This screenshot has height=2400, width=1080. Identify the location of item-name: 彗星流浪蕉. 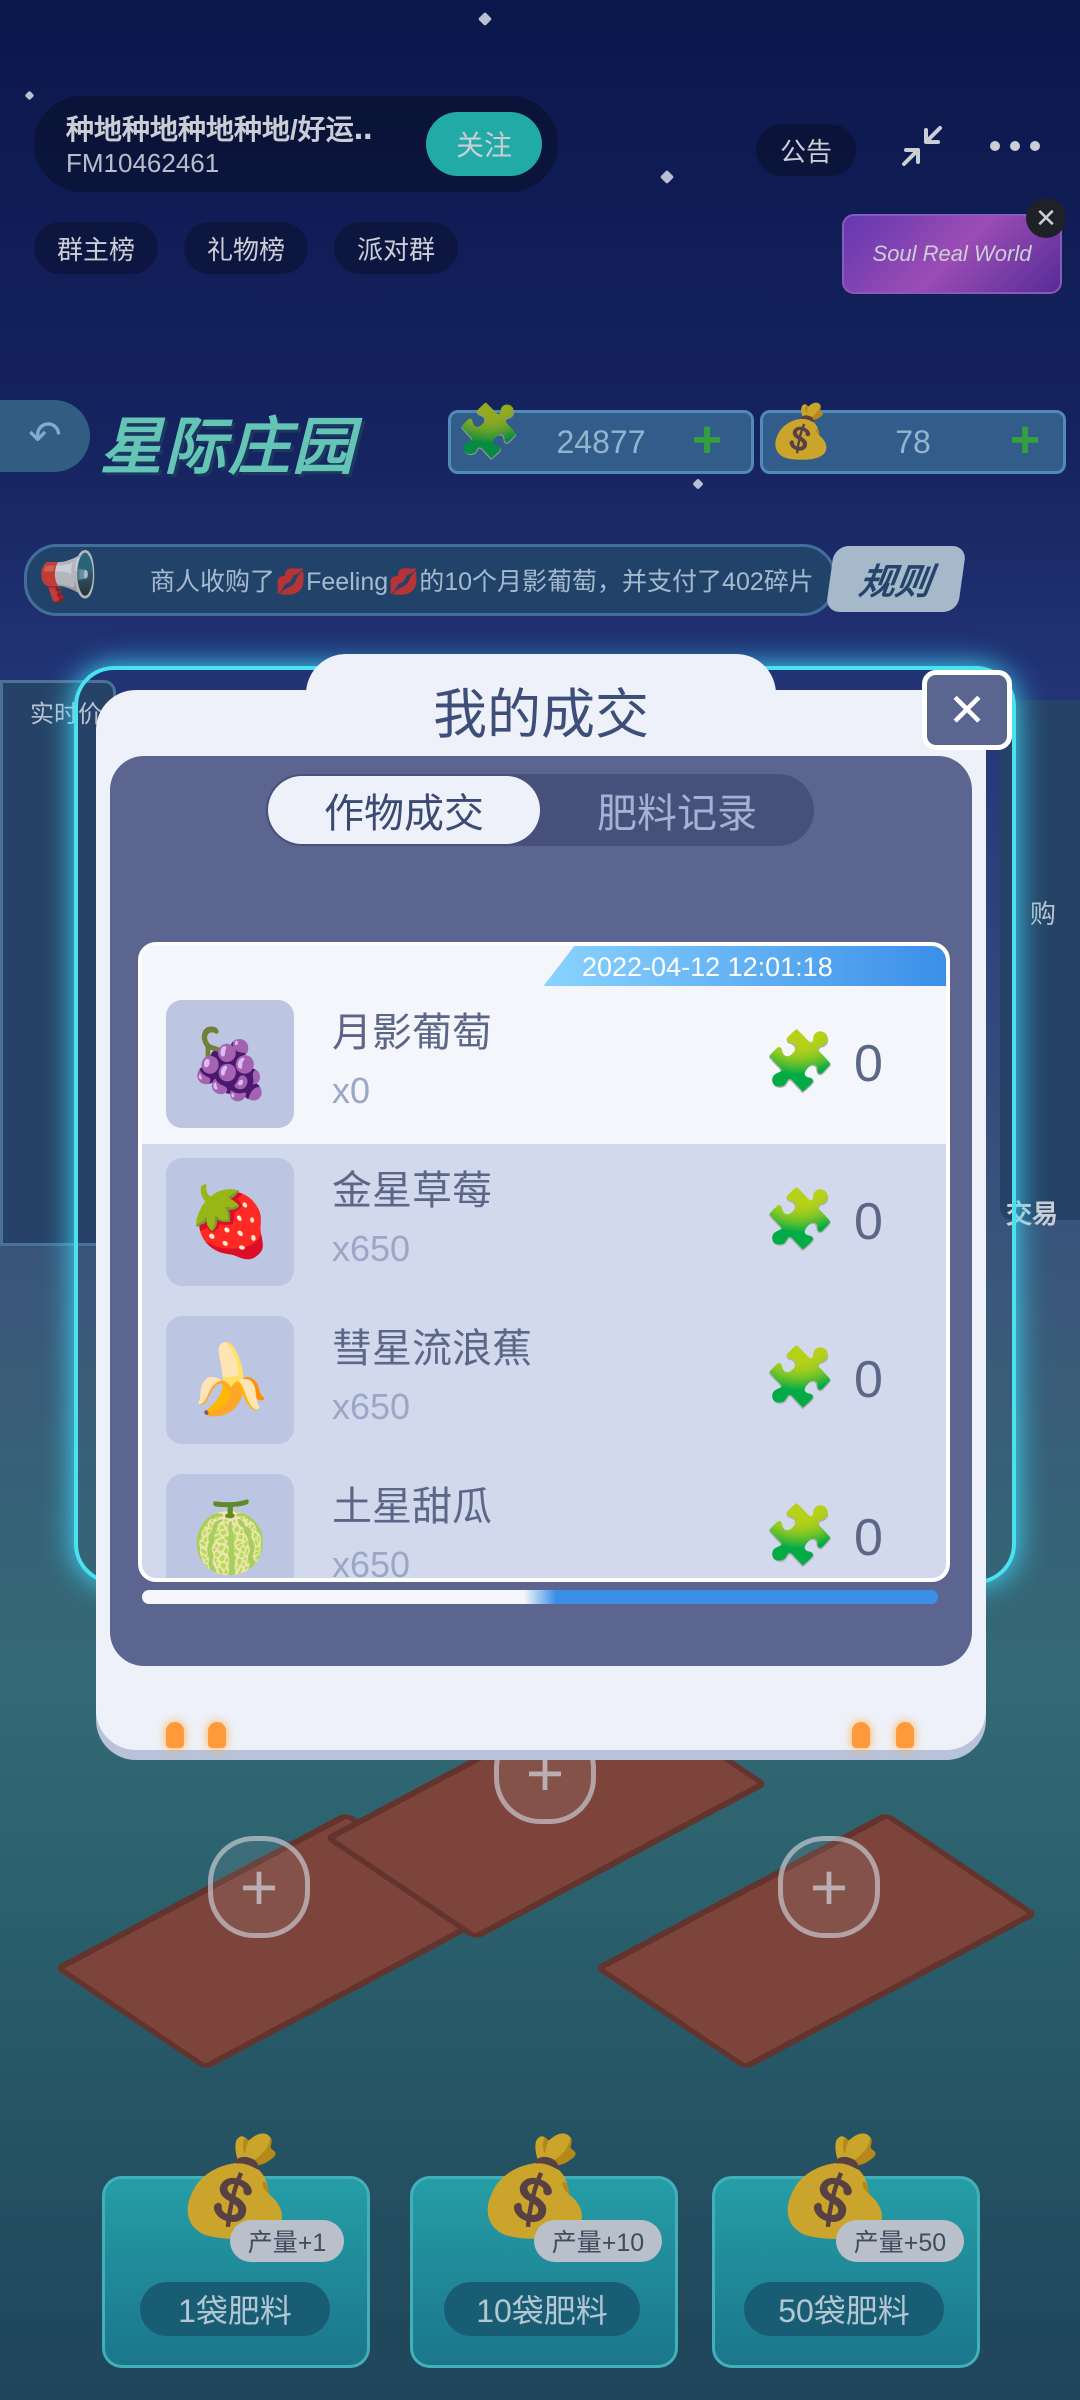
(432, 1349).